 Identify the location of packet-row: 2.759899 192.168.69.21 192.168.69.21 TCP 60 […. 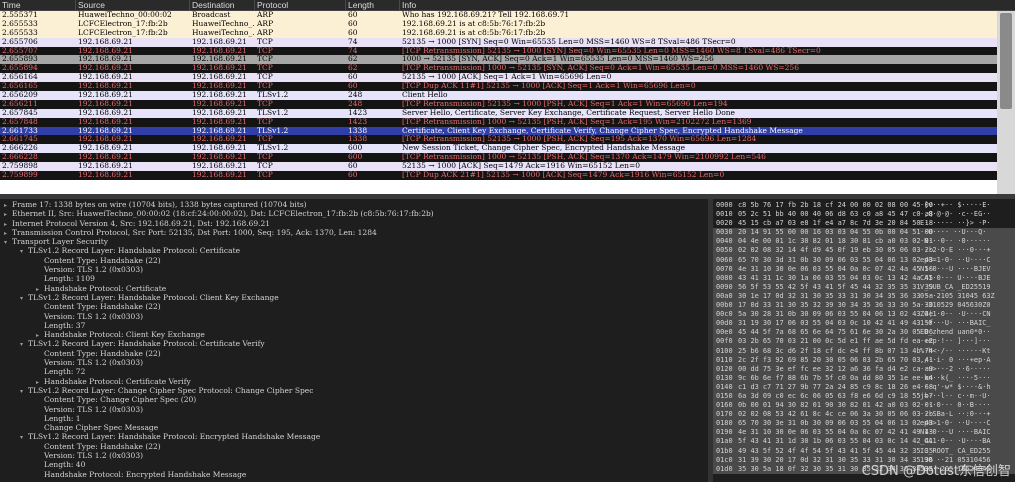
(507, 175).